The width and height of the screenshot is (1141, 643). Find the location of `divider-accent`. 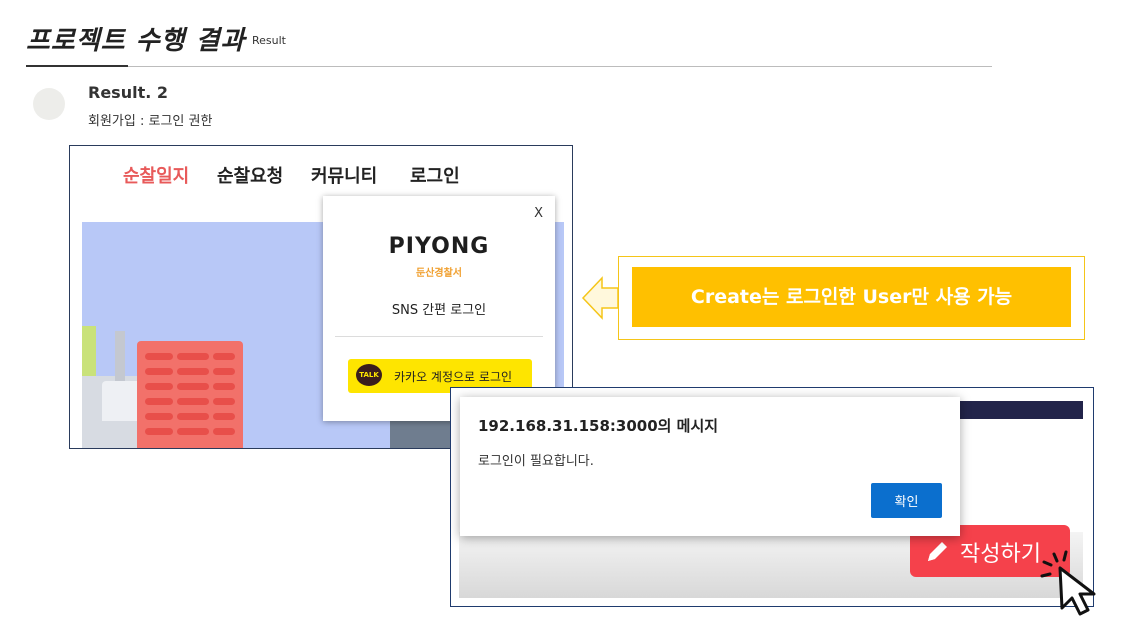

divider-accent is located at coordinates (77, 66).